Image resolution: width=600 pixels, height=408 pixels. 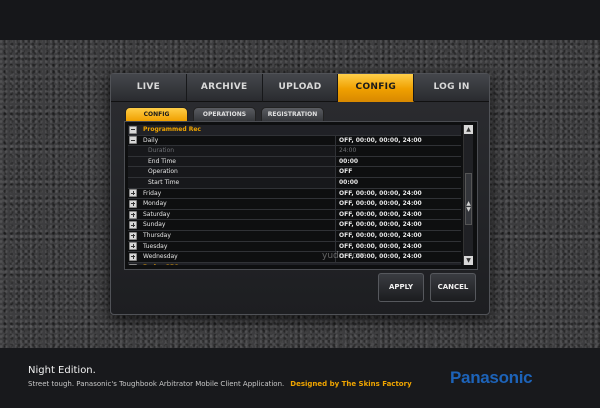 I want to click on row-label-cell: Radar GPS, so click(x=294, y=264).